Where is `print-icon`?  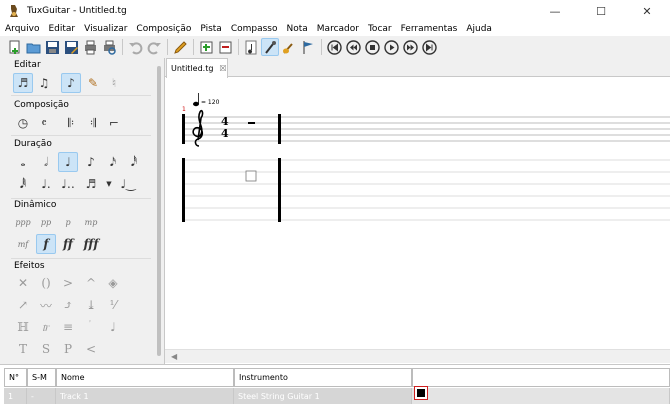
print-icon is located at coordinates (90, 47).